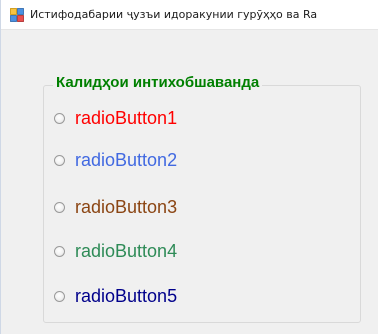 The image size is (378, 334). What do you see at coordinates (158, 83) in the screenshot?
I see `groupbox-title: Калидҳои интихобшаванда` at bounding box center [158, 83].